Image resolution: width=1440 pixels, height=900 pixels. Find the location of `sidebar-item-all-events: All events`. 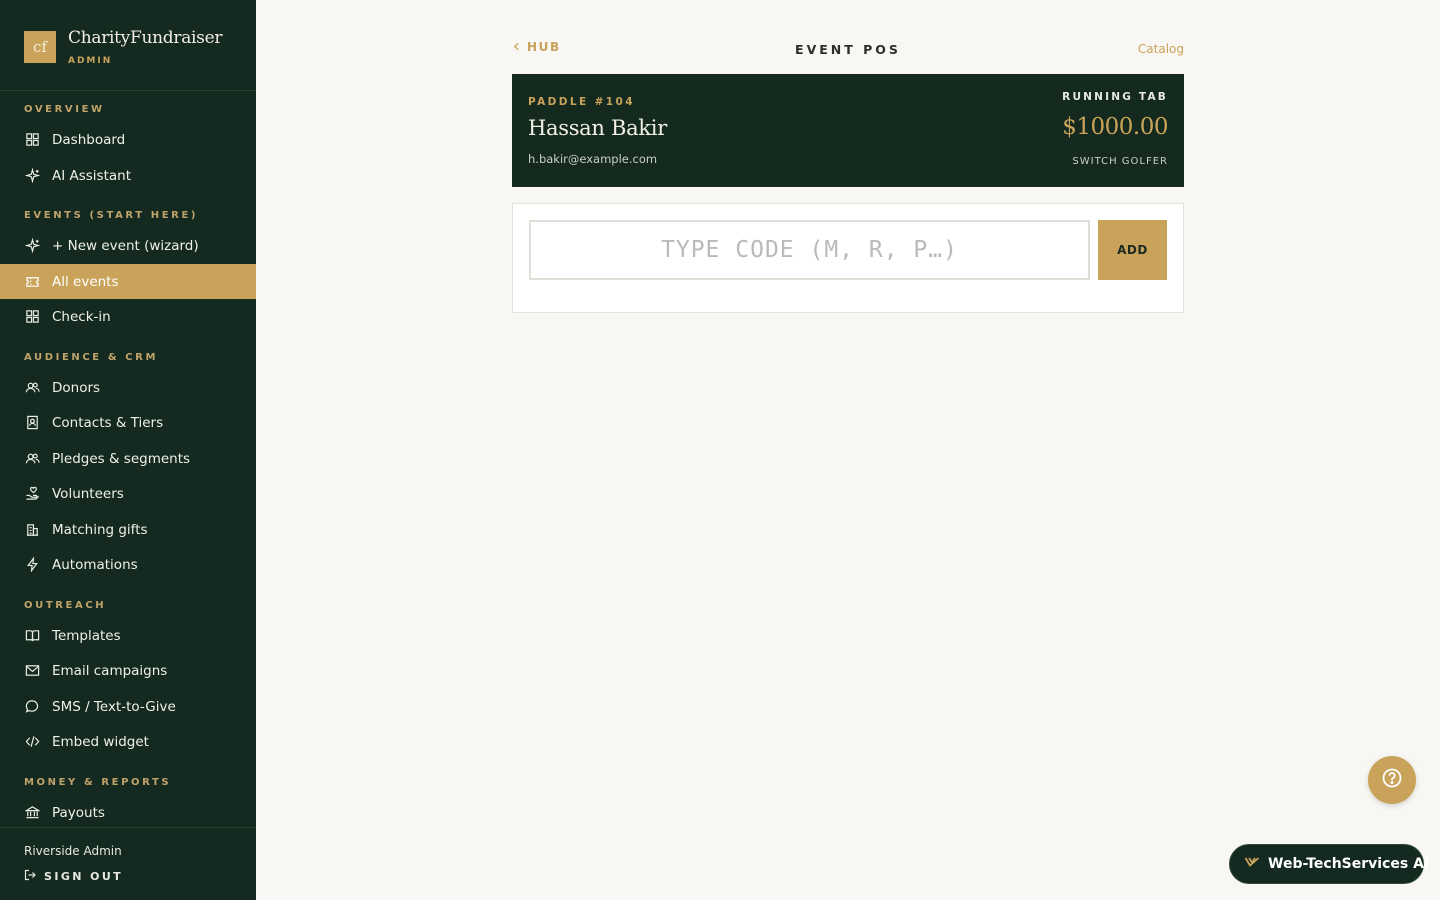

sidebar-item-all-events: All events is located at coordinates (128, 281).